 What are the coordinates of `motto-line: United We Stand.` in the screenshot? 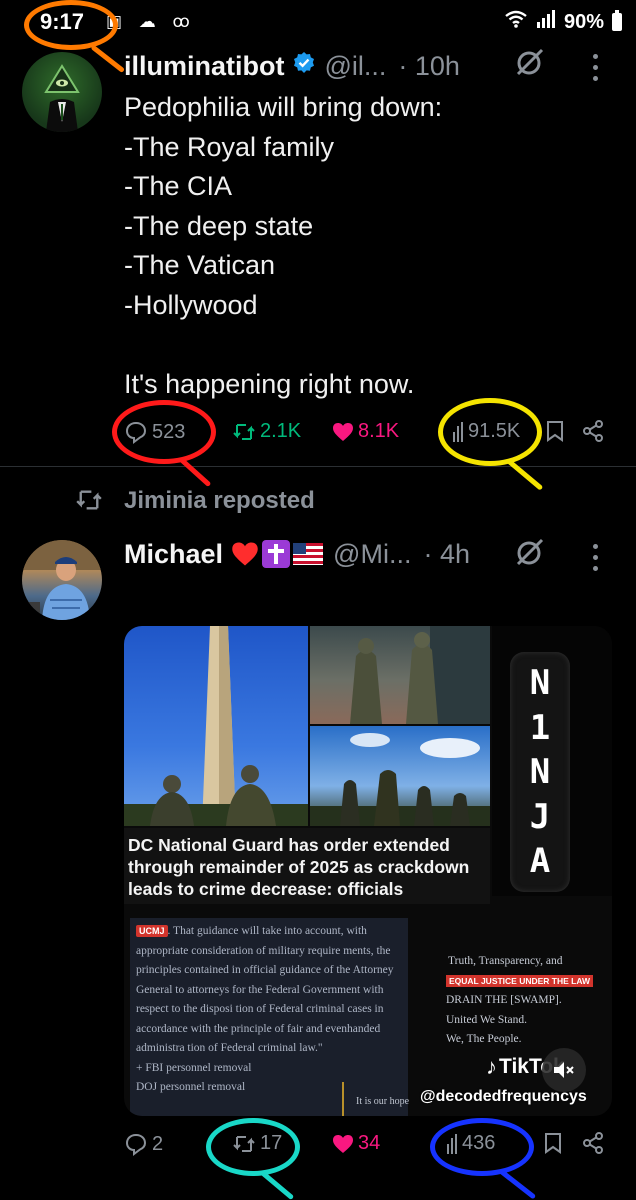 It's located at (486, 1019).